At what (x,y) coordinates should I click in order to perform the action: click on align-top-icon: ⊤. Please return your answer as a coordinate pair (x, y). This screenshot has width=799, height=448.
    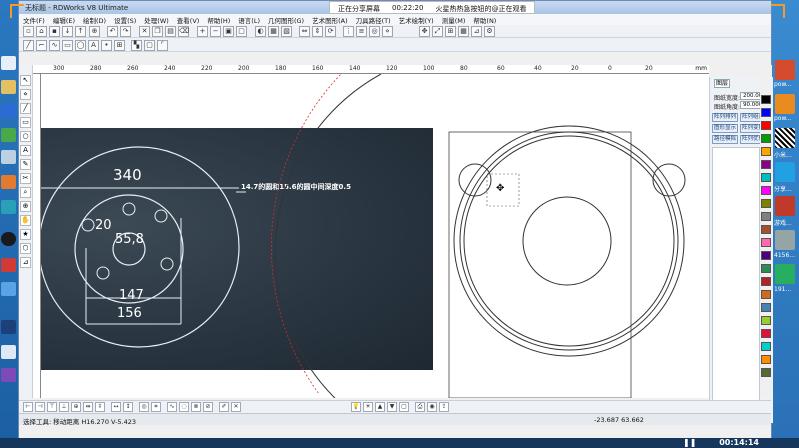
    Looking at the image, I should click on (52, 407).